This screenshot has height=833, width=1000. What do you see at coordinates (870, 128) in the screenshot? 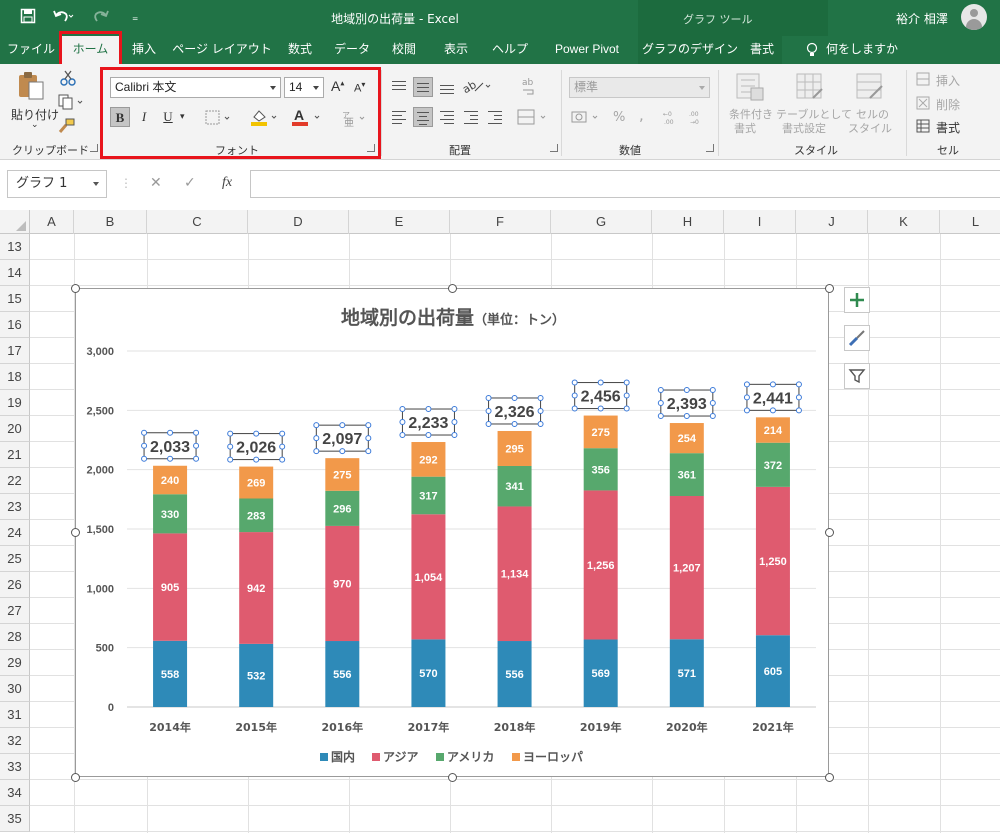
I see `cell-styles-label-2: スタイル` at bounding box center [870, 128].